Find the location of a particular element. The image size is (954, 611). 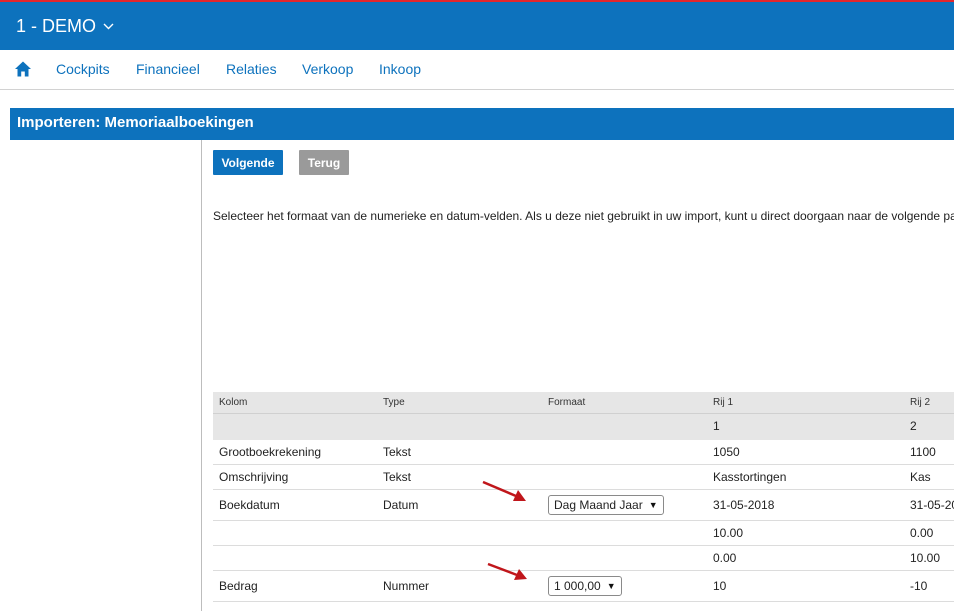

date-format-select: Dag Maand Jaar ▼ is located at coordinates (606, 505).